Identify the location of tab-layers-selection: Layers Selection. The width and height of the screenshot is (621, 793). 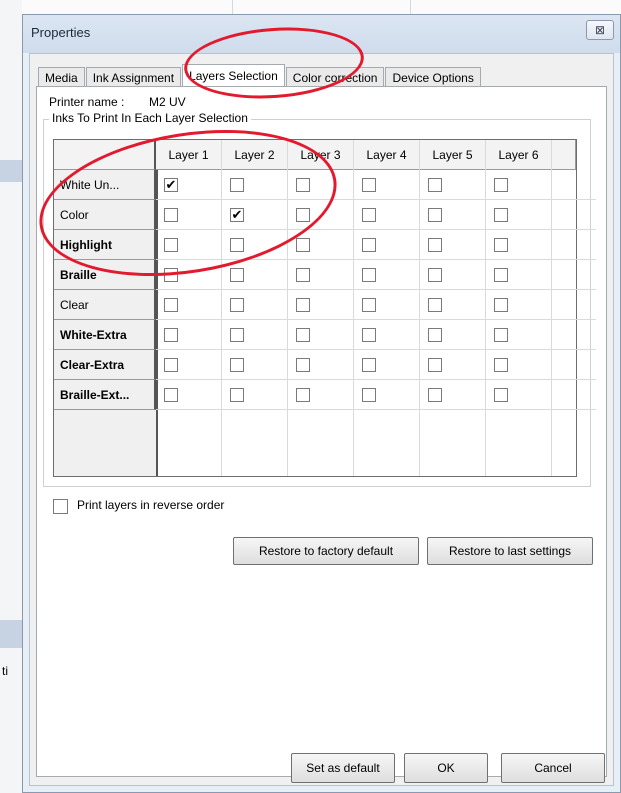
(233, 76).